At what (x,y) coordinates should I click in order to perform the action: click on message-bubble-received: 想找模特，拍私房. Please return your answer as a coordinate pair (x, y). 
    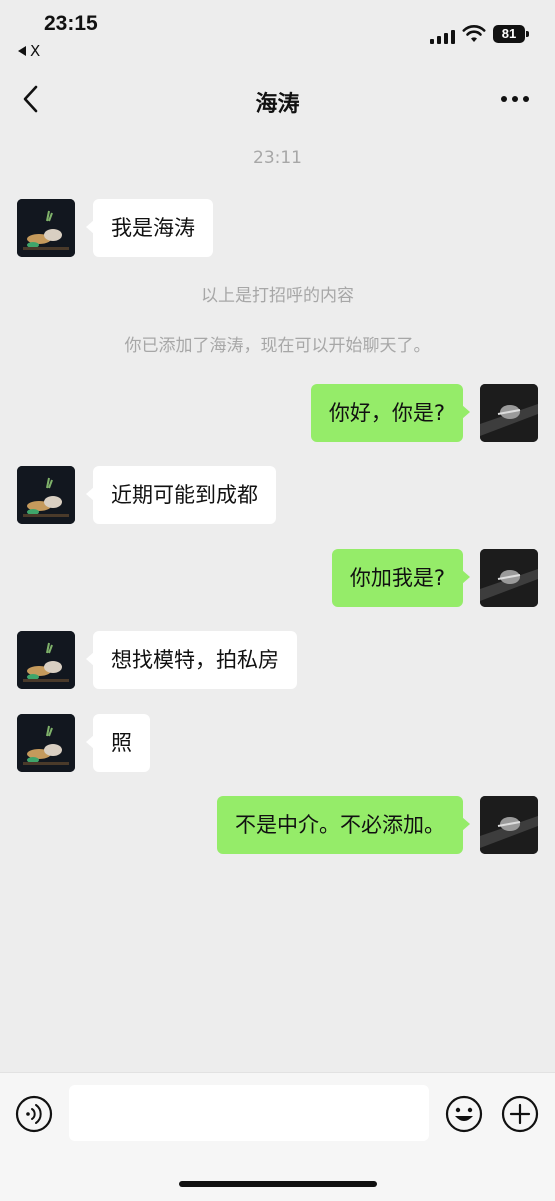
    Looking at the image, I should click on (191, 660).